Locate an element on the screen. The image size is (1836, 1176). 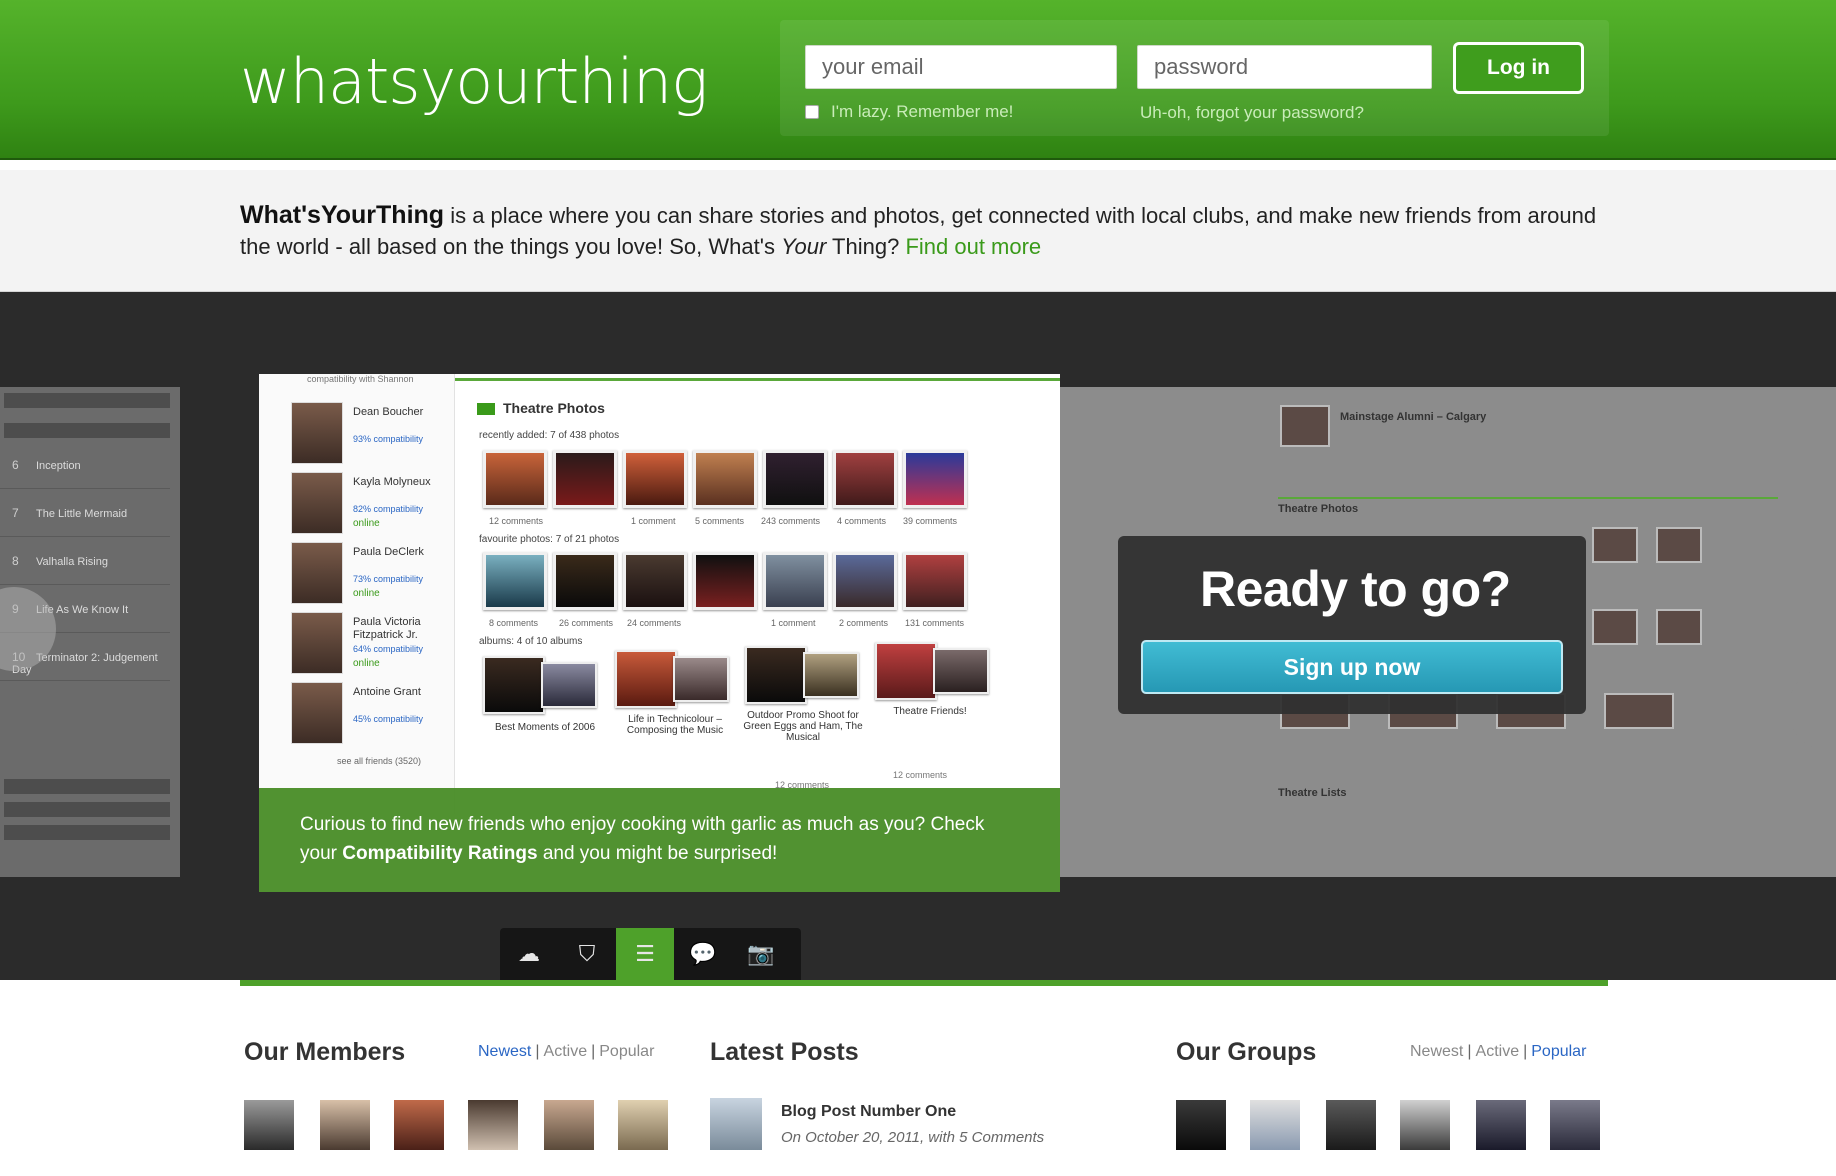
login-button: Log in is located at coordinates (1518, 68).